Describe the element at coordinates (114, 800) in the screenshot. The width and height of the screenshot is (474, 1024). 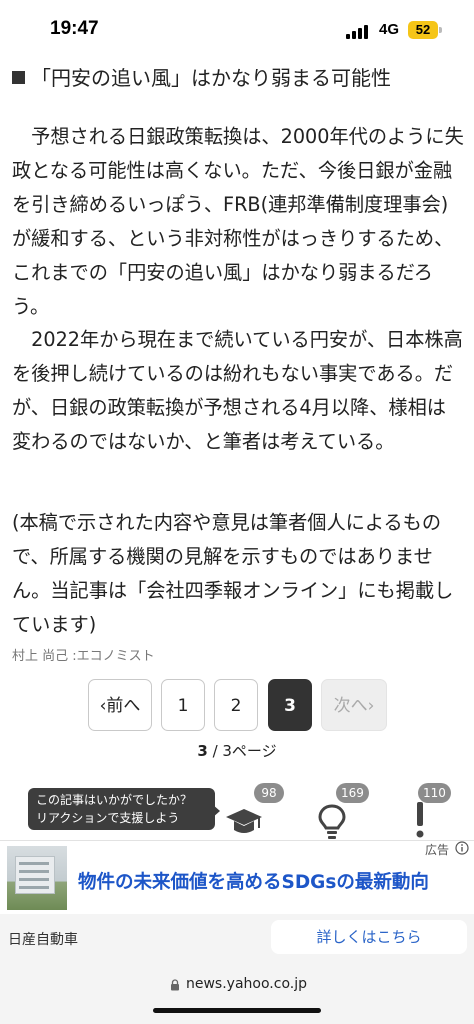
I see `reaction-prompt-line1: この記事はいかがでしたか？` at that location.